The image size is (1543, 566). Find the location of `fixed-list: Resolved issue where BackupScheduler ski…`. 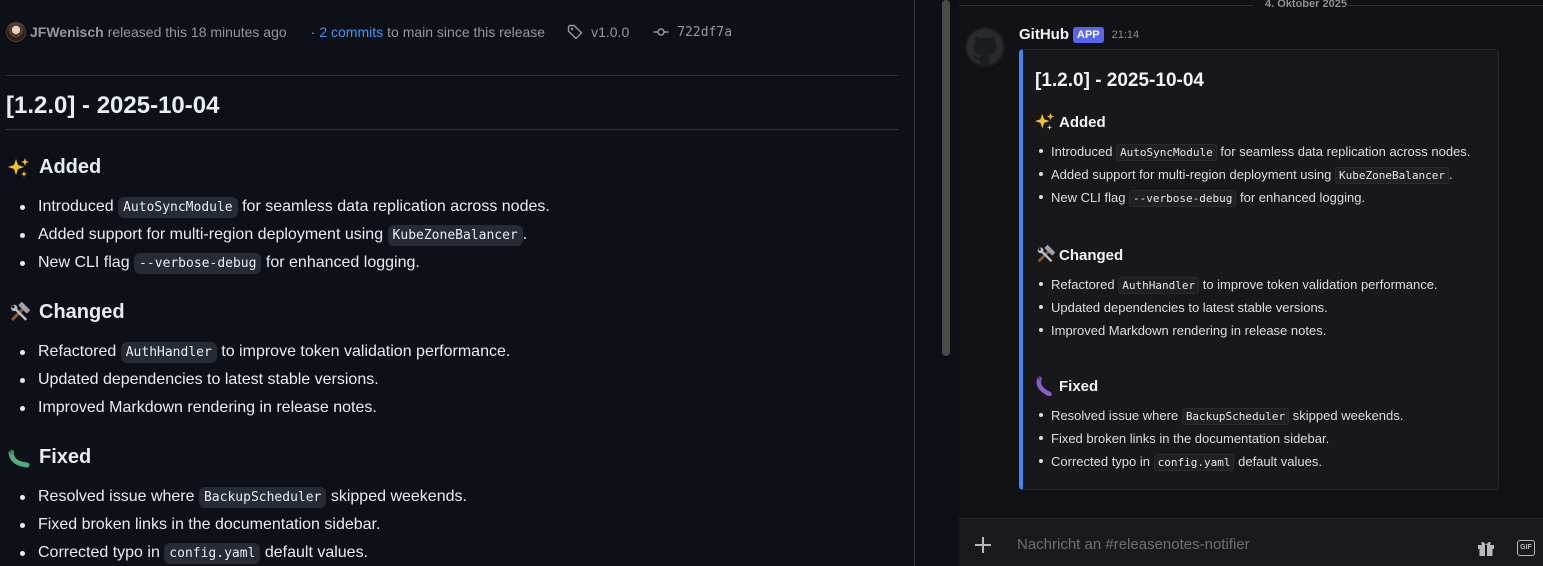

fixed-list: Resolved issue where BackupScheduler ski… is located at coordinates (243, 524).